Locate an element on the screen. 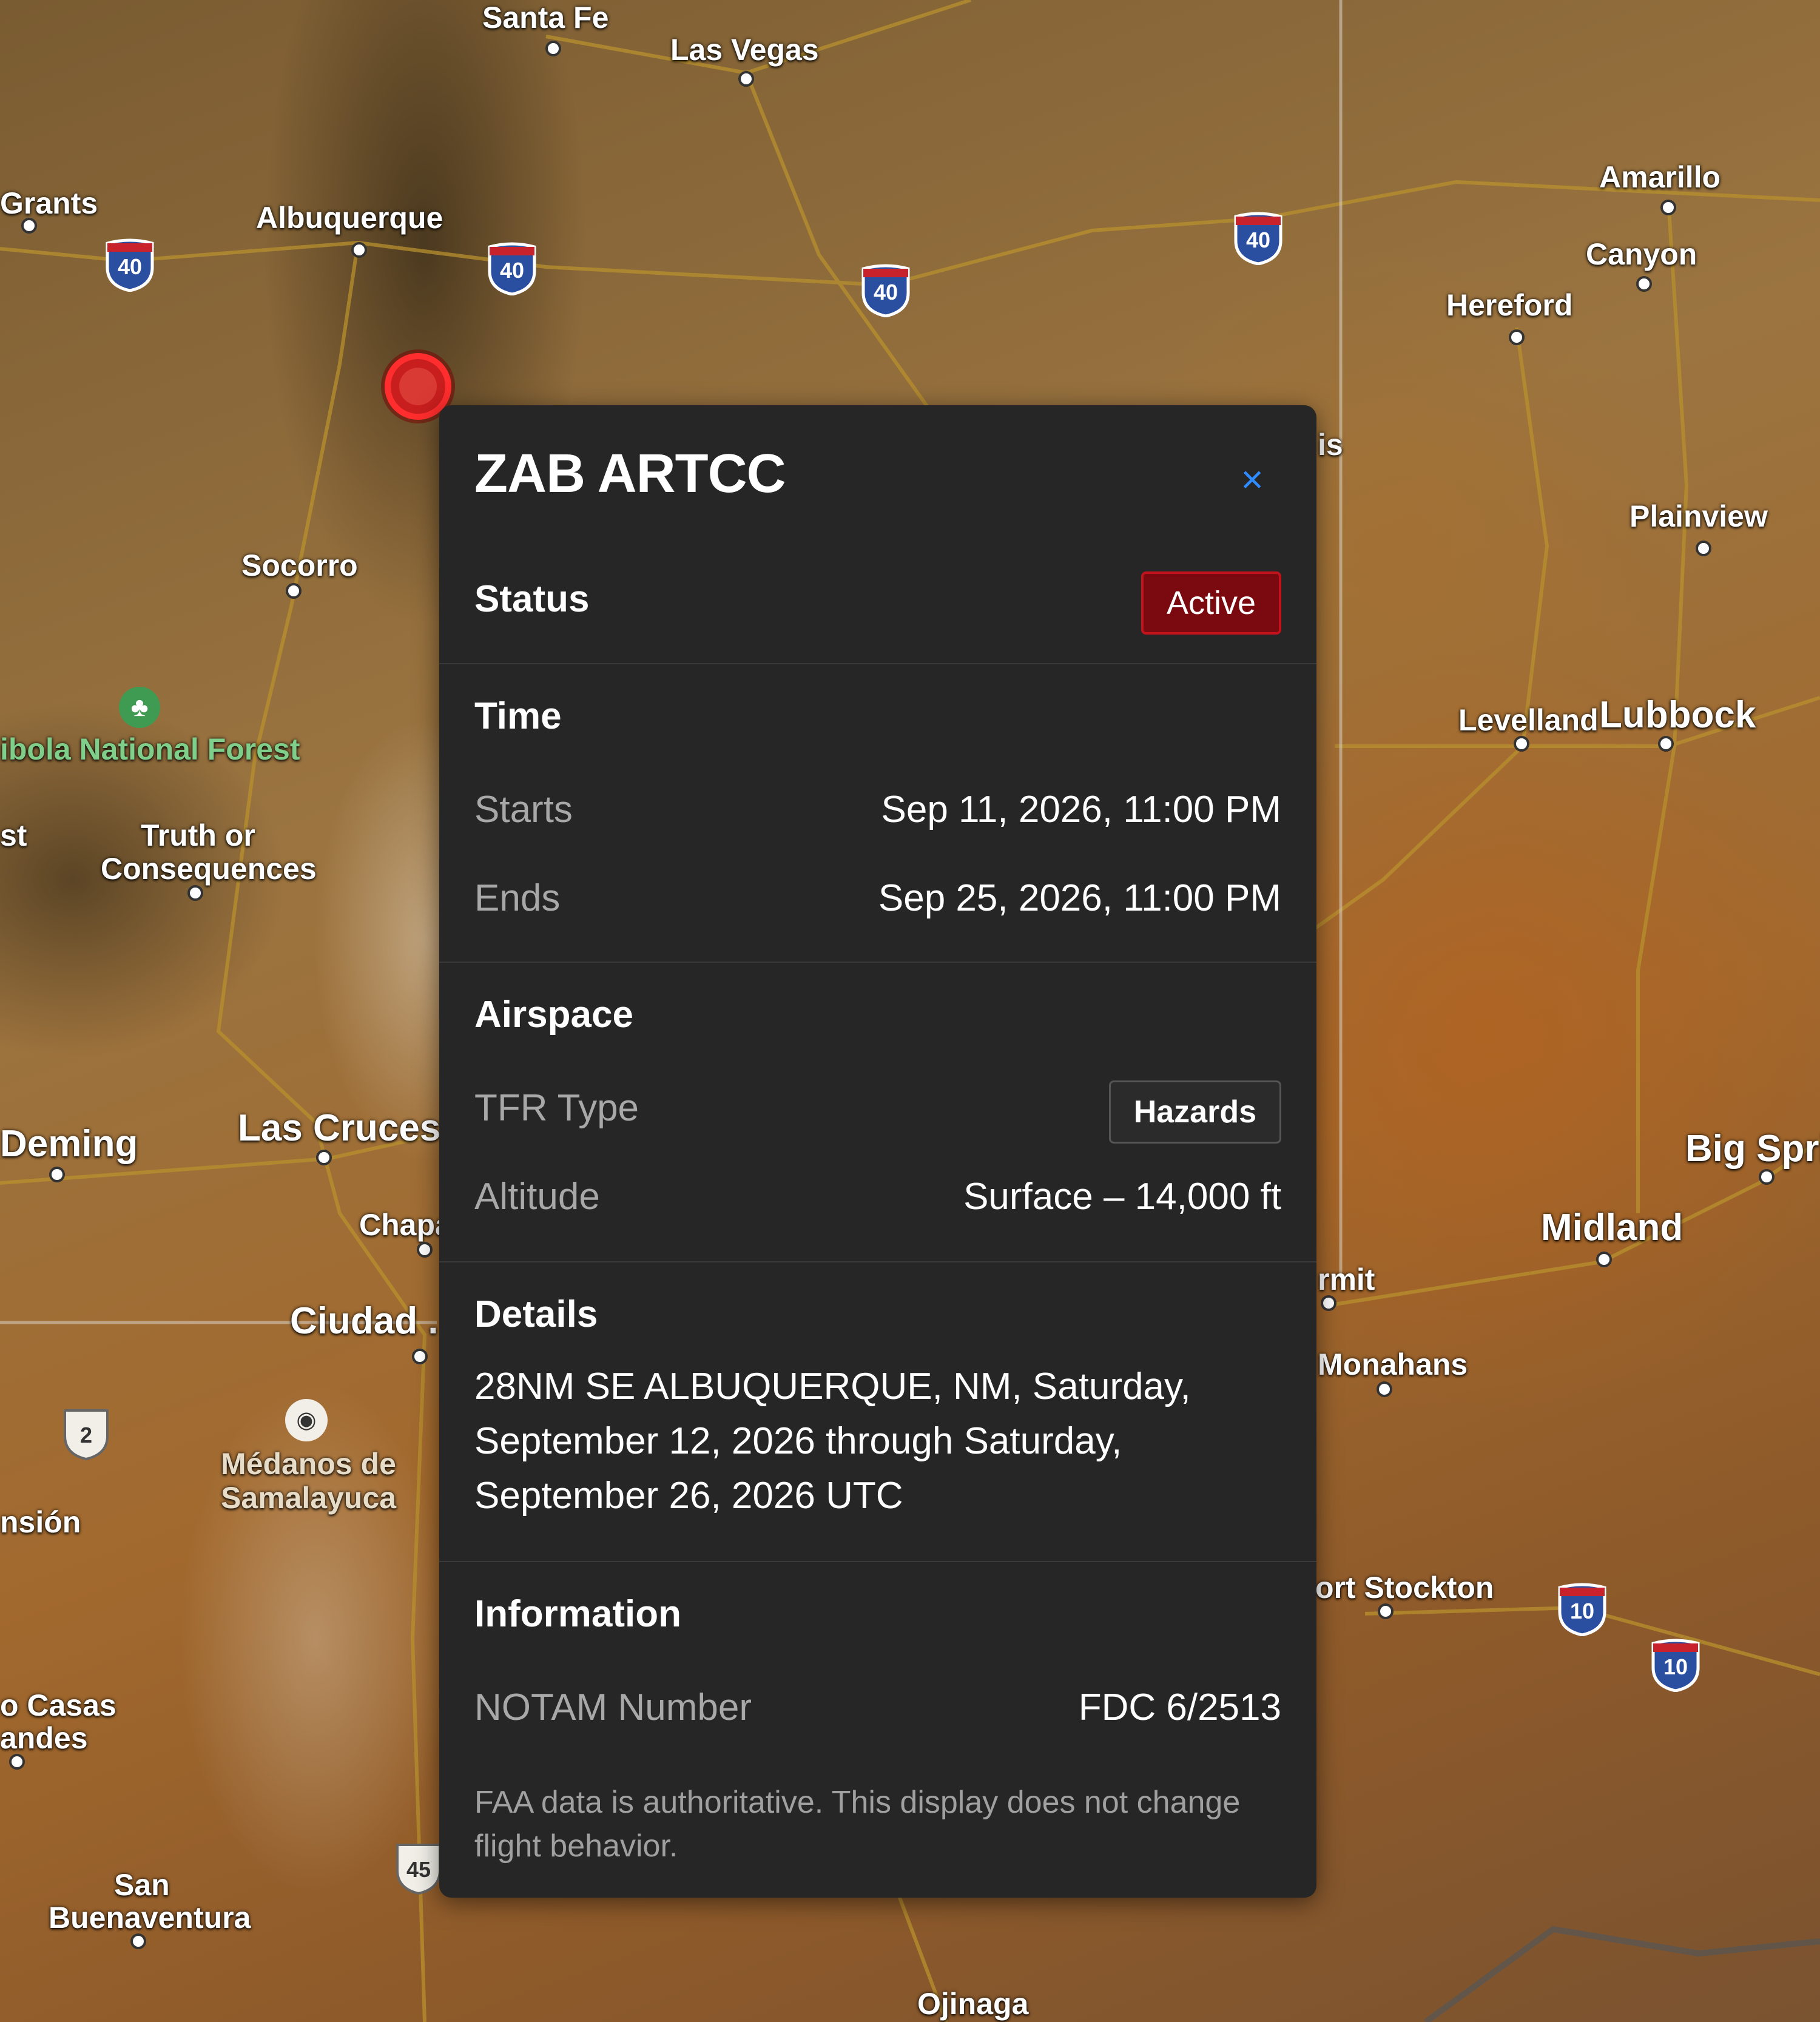  city-label-socorro: Socorro is located at coordinates (299, 565).